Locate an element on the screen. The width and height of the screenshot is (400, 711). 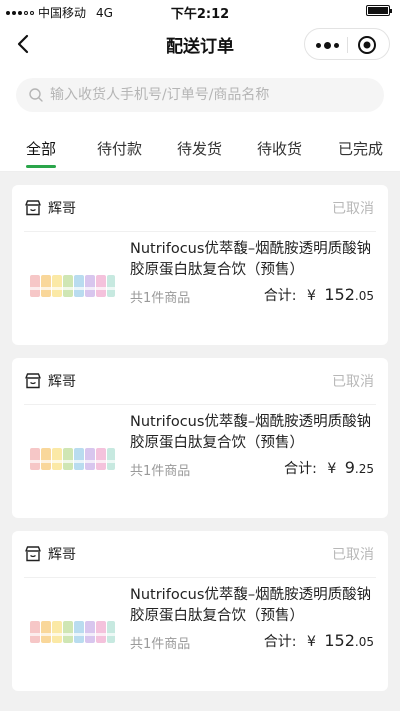
tab-pending-shipment: 待发货 is located at coordinates (199, 153).